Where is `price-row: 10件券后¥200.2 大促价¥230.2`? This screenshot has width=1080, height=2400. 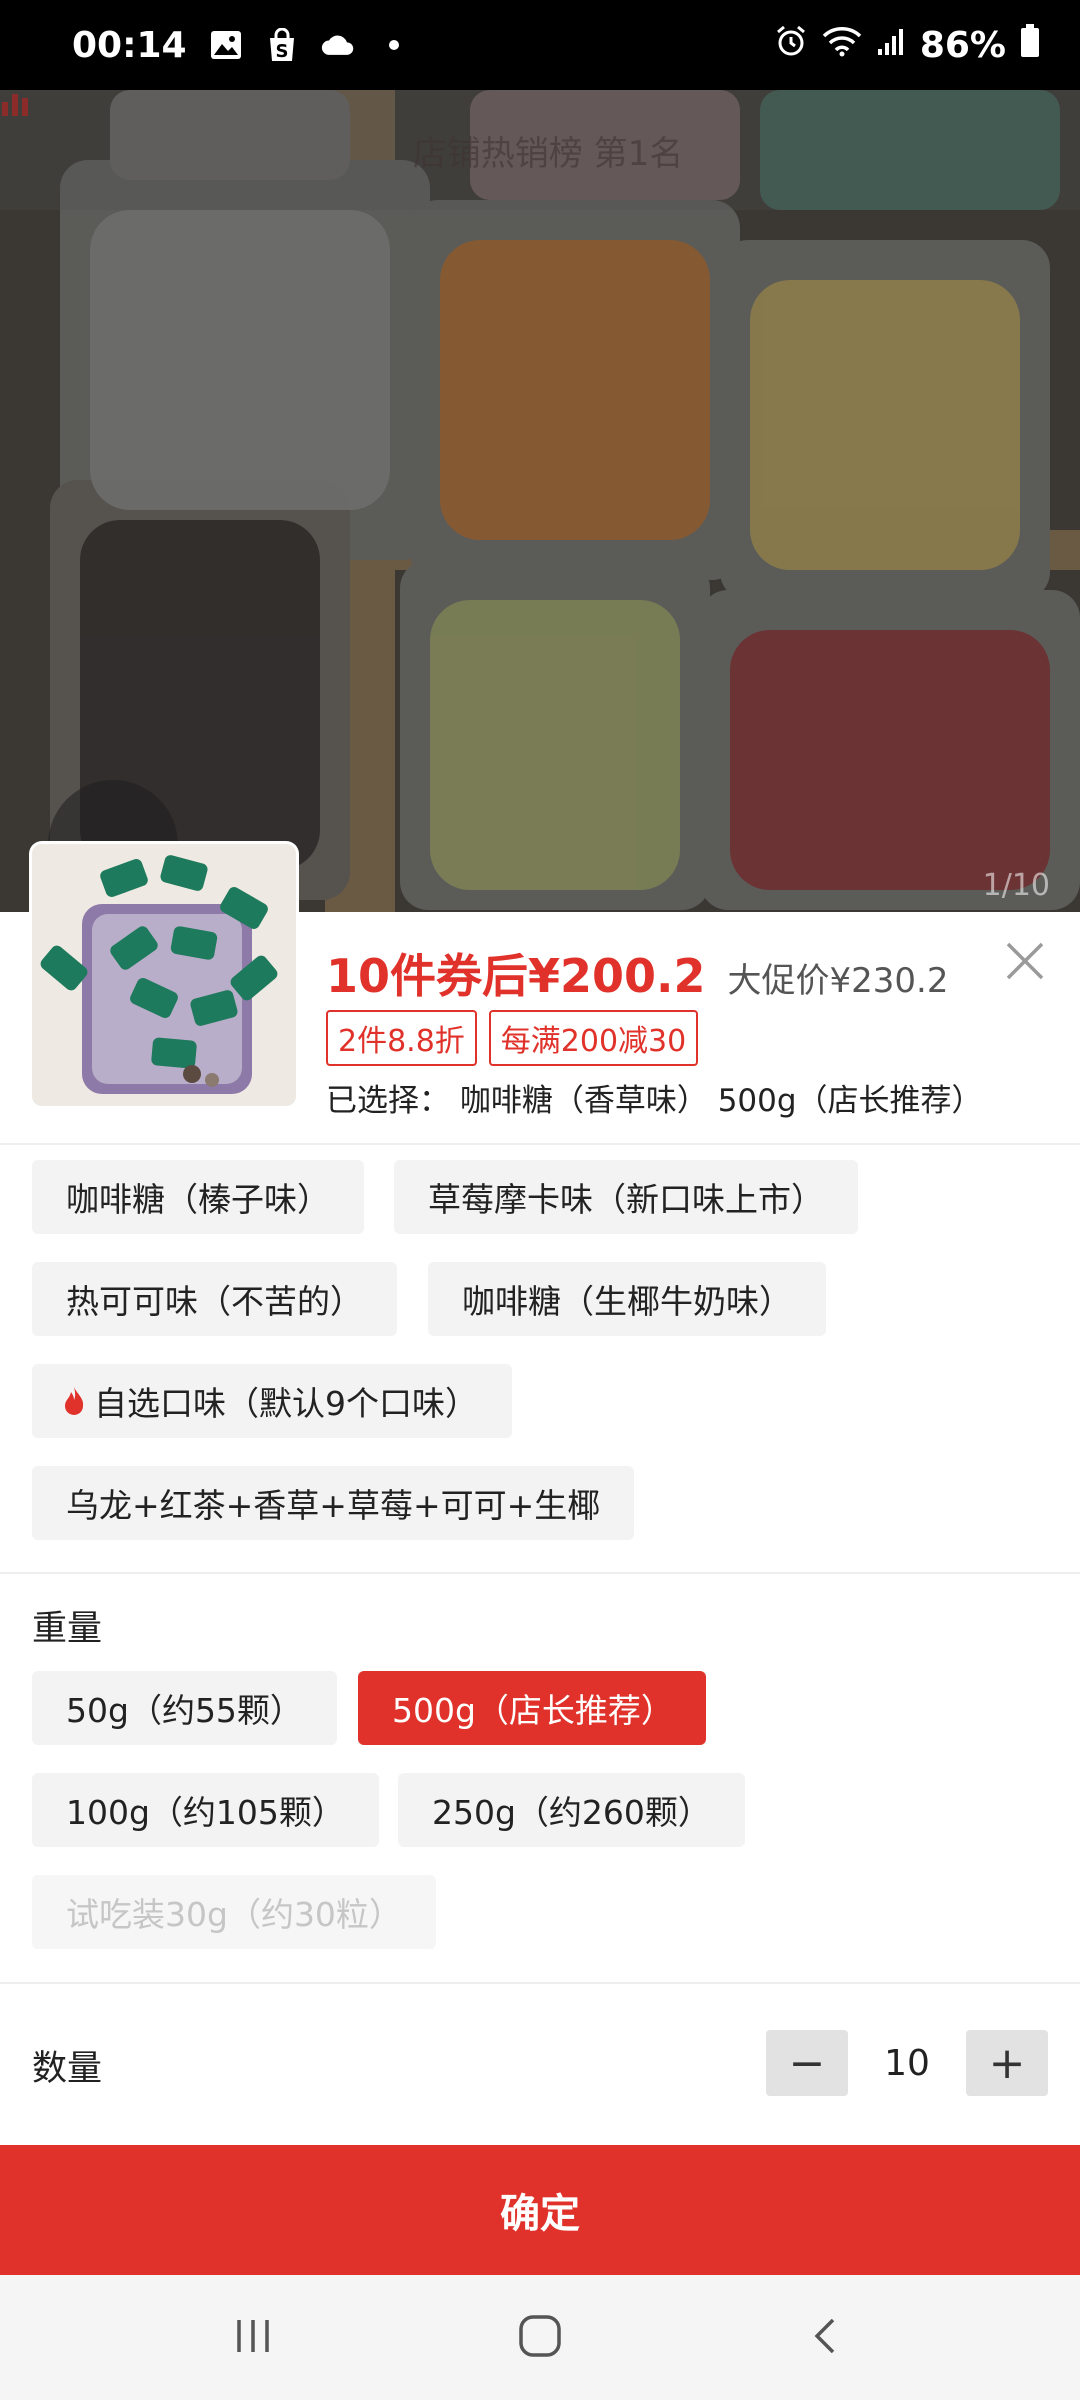 price-row: 10件券后¥200.2 大促价¥230.2 is located at coordinates (637, 973).